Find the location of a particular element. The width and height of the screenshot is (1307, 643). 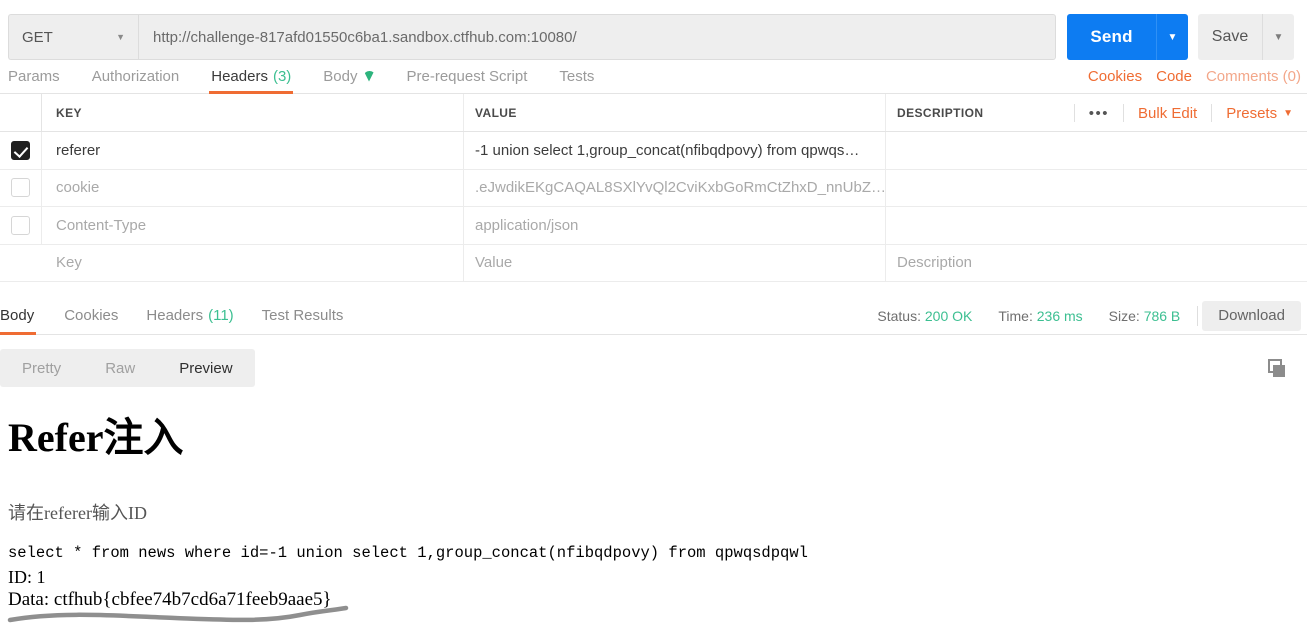

send-group: Send ▼ is located at coordinates (1127, 37).